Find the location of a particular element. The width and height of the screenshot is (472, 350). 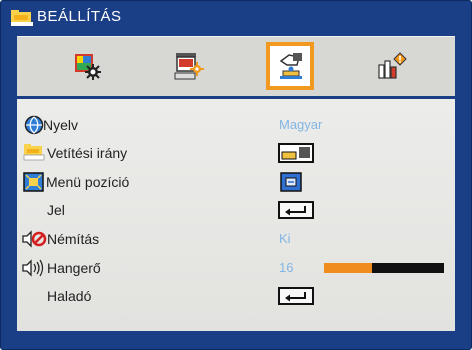

menu-location-label: Menü pozíció is located at coordinates (88, 182).